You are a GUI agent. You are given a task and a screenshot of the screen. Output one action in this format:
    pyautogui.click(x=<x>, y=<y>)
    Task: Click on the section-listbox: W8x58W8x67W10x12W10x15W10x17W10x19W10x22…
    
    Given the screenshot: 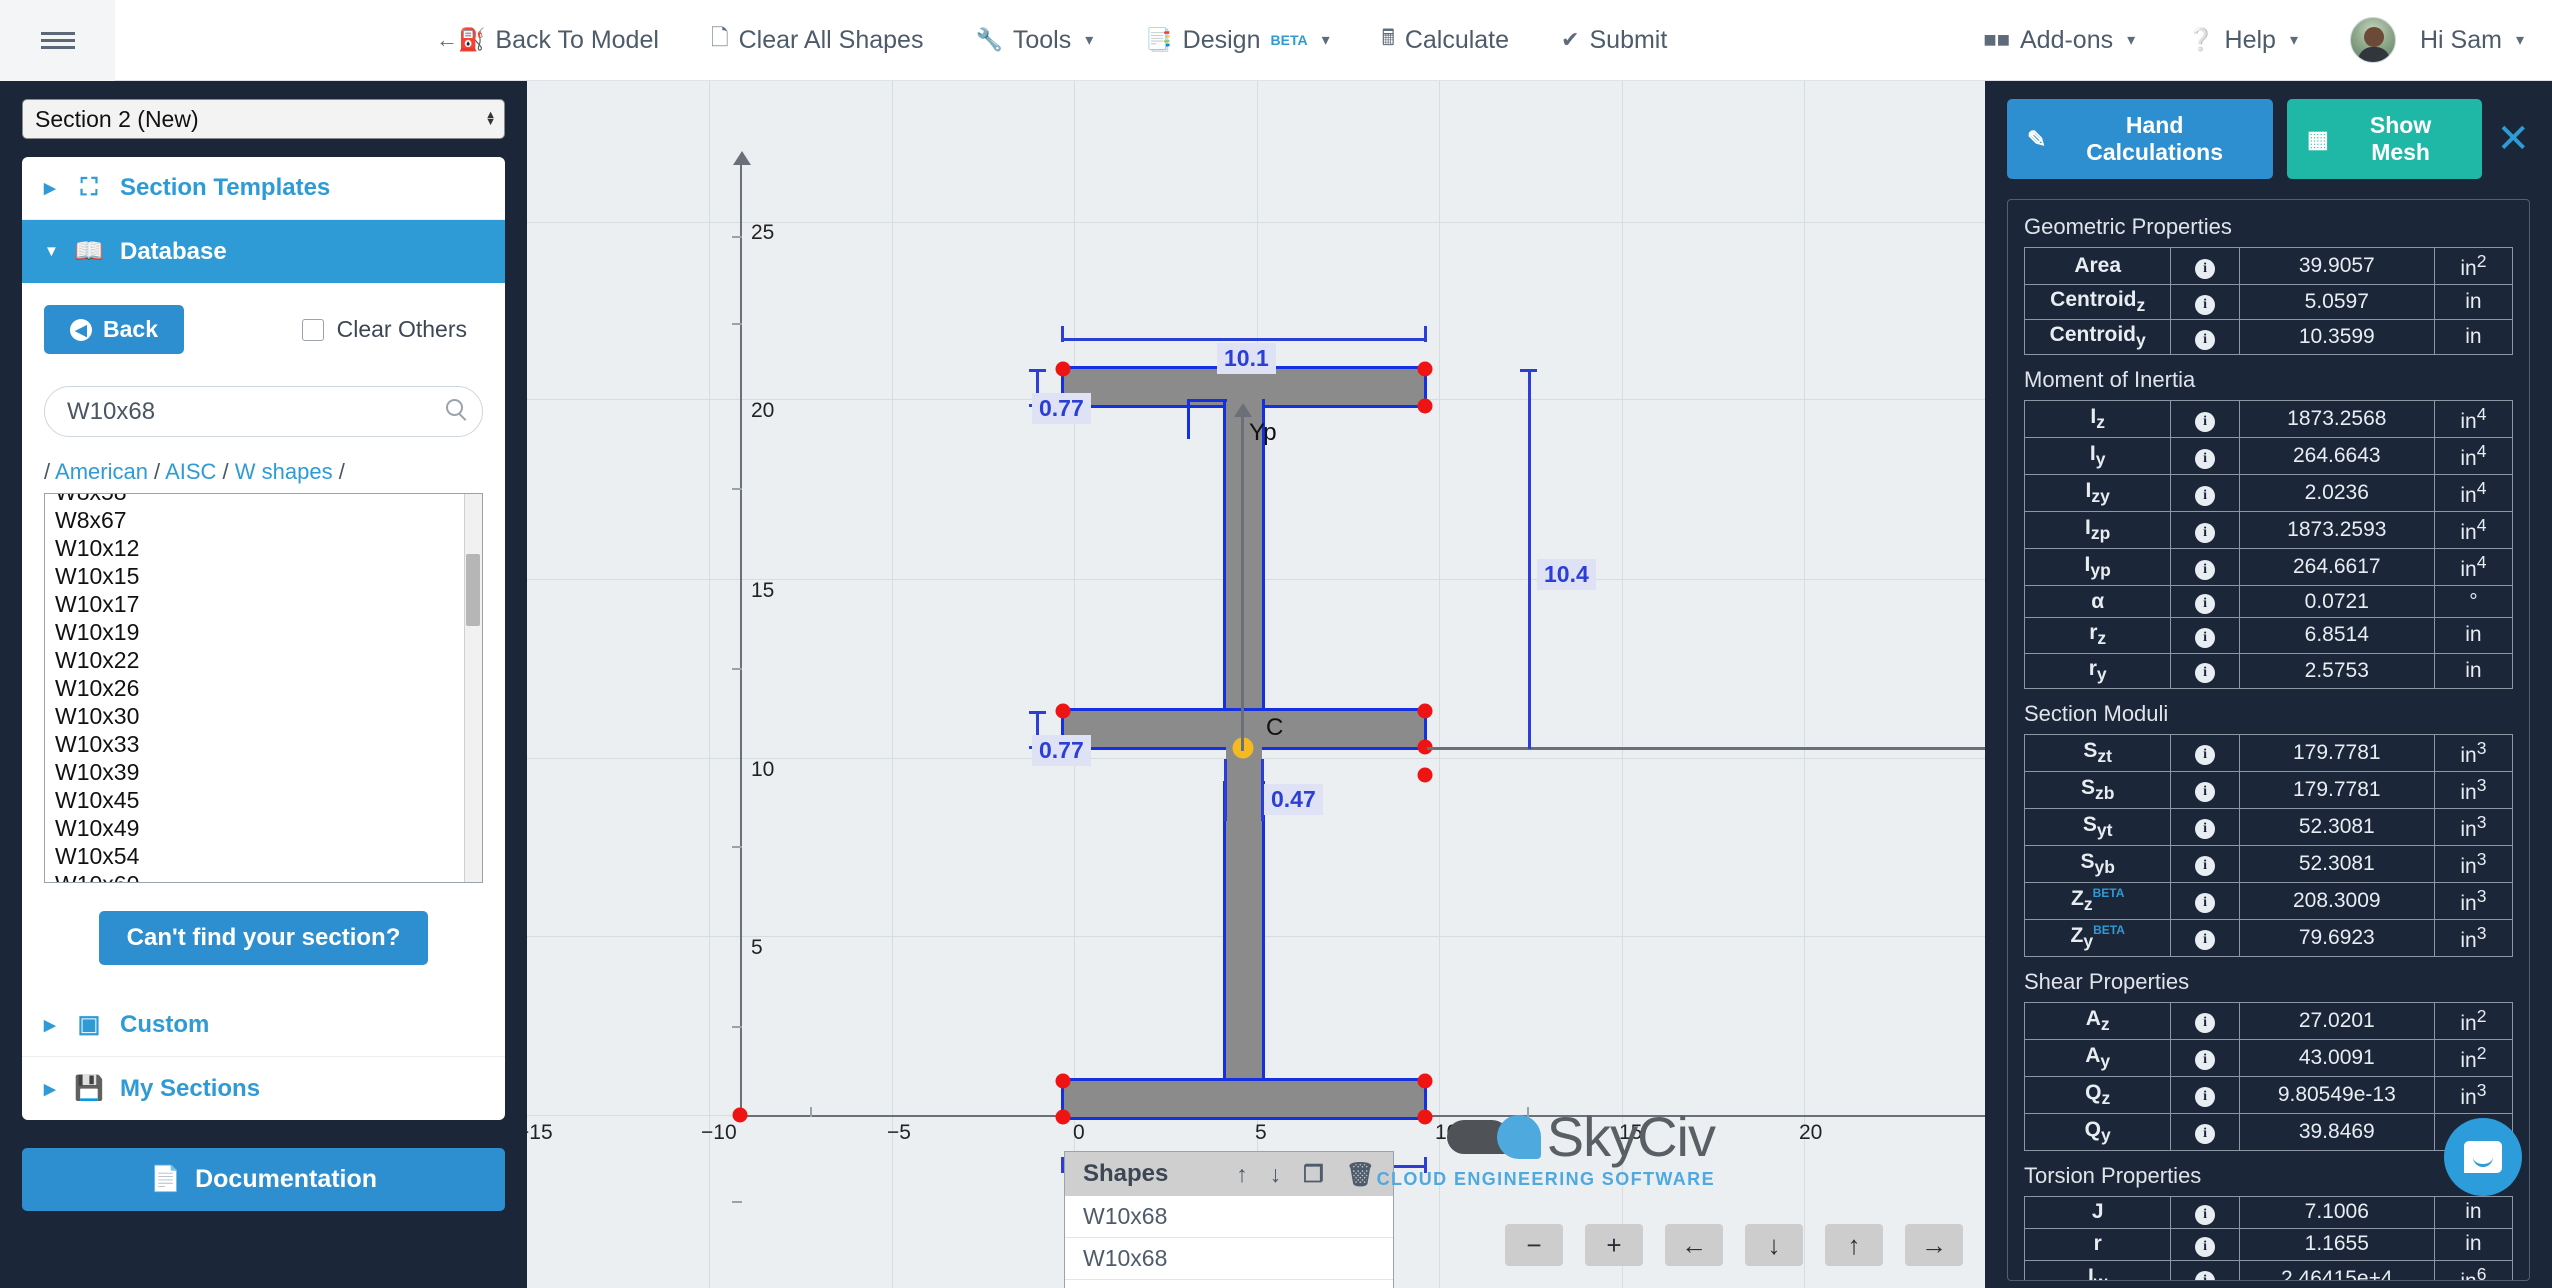 What is the action you would take?
    pyautogui.click(x=263, y=688)
    